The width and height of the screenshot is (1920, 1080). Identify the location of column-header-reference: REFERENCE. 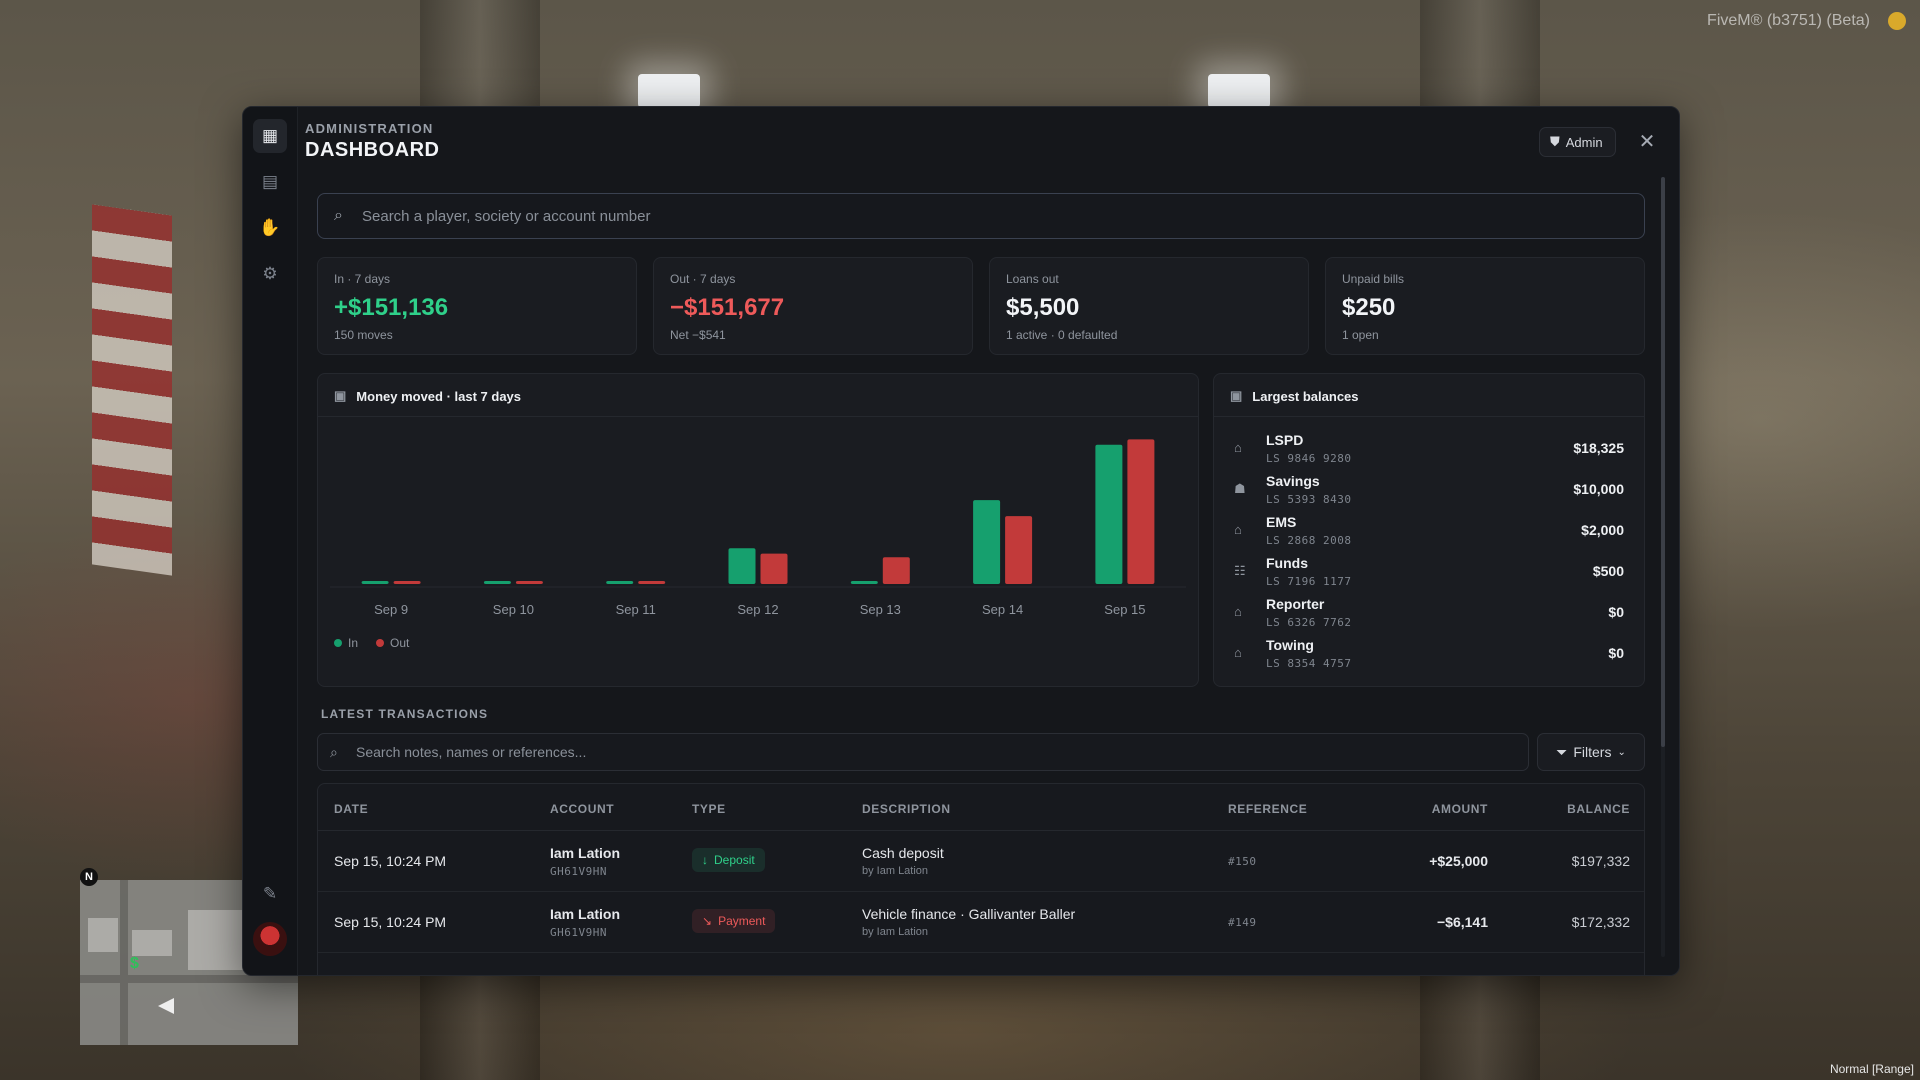
(1267, 809).